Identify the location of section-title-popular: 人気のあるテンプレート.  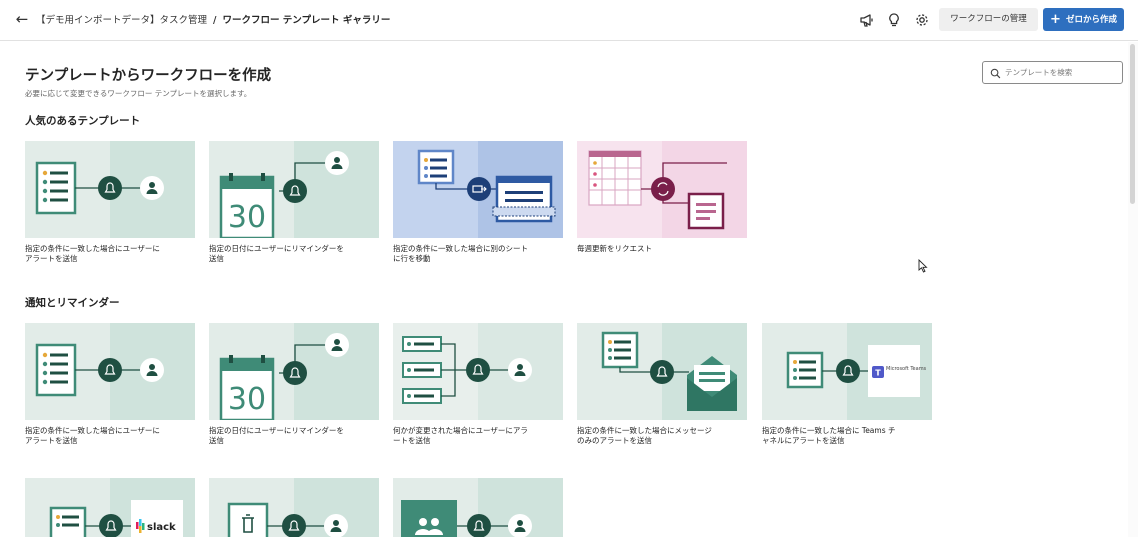
(83, 121).